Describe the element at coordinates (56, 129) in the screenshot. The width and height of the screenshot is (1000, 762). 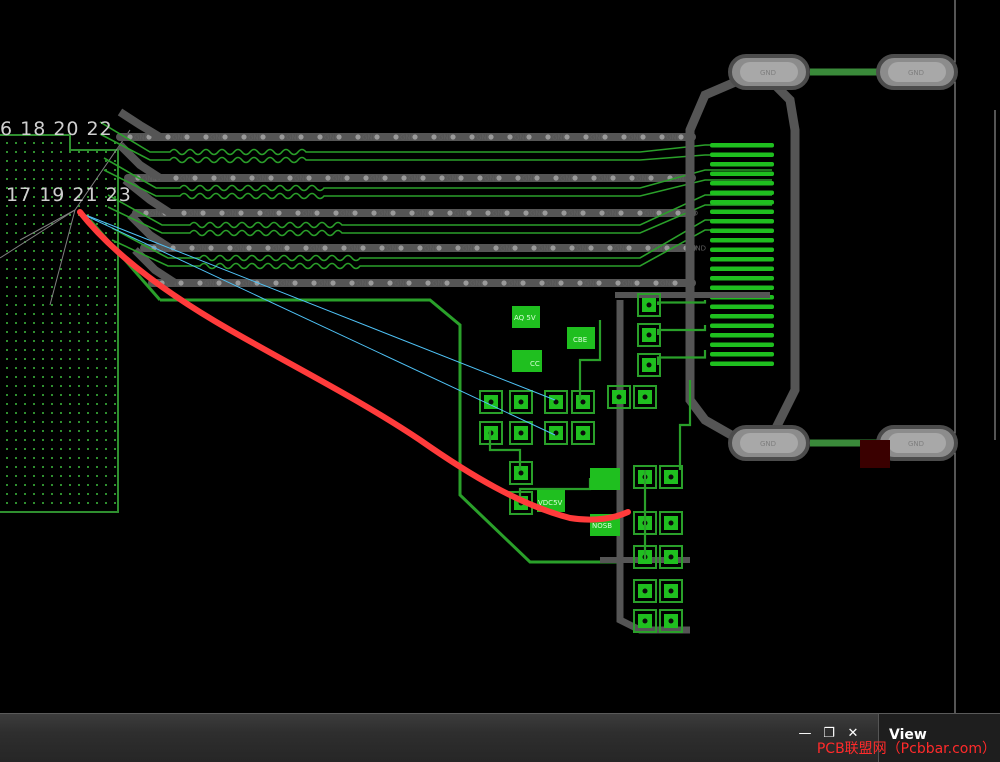
I see `pin-label-row-even: 6 18 20 22` at that location.